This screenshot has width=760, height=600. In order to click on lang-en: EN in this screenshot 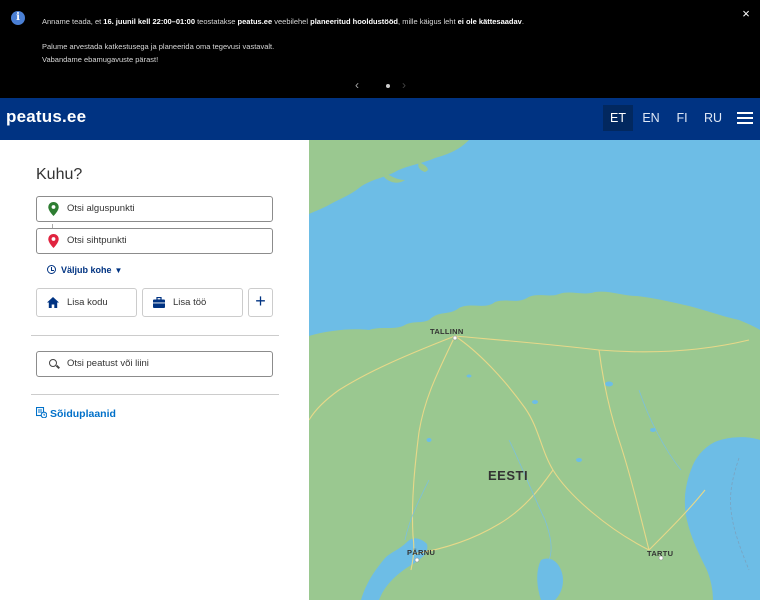, I will do `click(651, 118)`.